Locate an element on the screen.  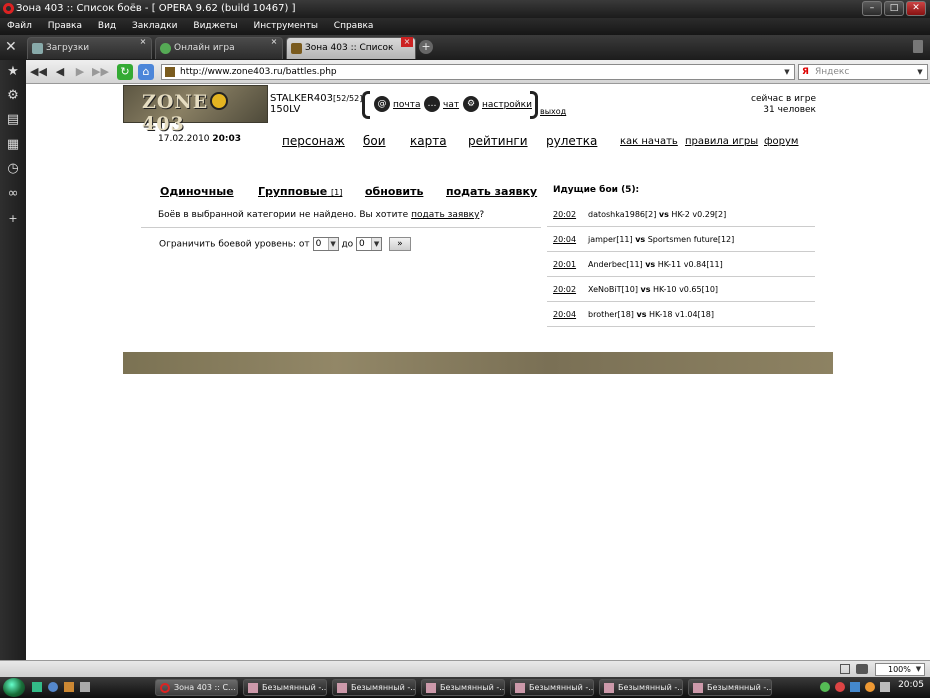
nav-map: карта is located at coordinates (428, 141).